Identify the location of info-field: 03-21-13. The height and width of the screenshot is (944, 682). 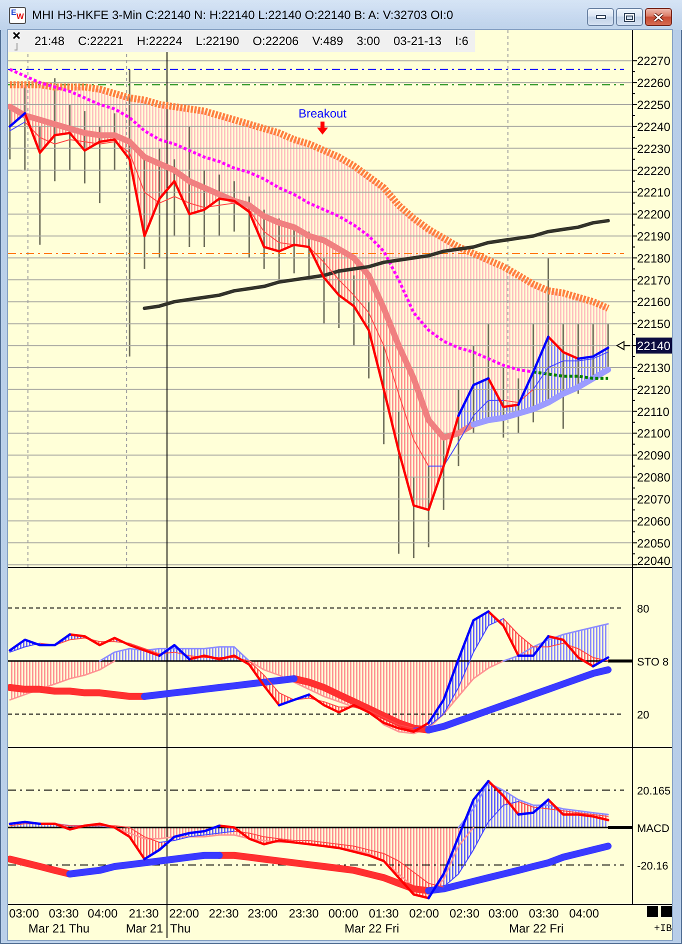
(418, 41).